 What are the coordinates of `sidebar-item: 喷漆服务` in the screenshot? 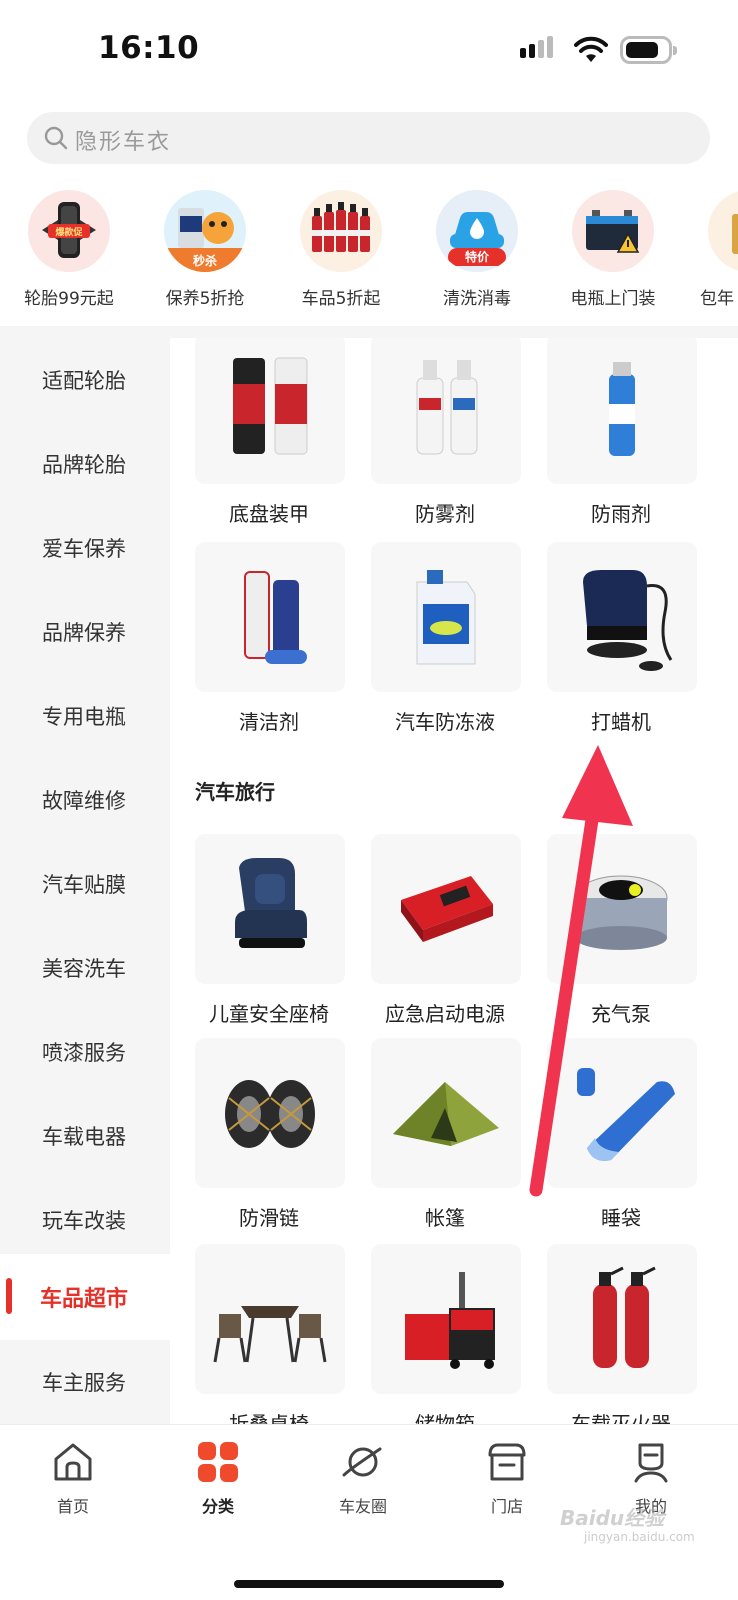 It's located at (85, 1052).